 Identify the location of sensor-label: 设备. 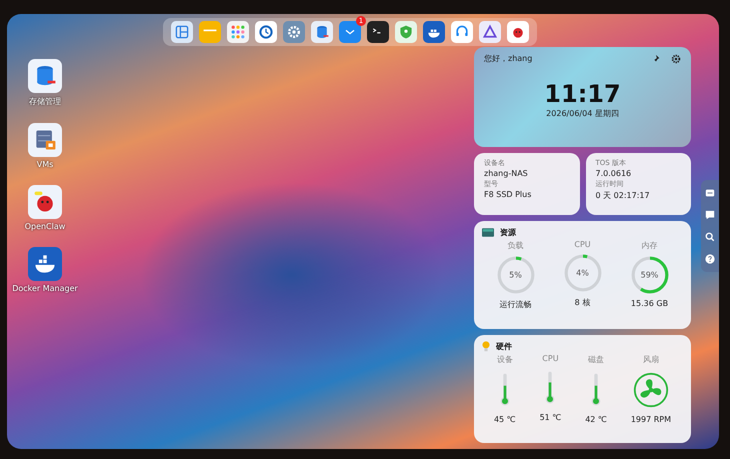
(504, 359).